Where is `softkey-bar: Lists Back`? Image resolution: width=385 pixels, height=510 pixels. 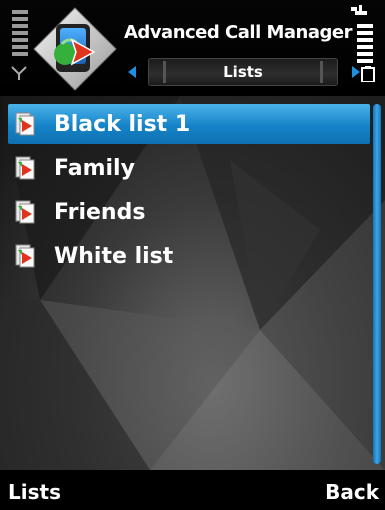
softkey-bar: Lists Back is located at coordinates (192, 493).